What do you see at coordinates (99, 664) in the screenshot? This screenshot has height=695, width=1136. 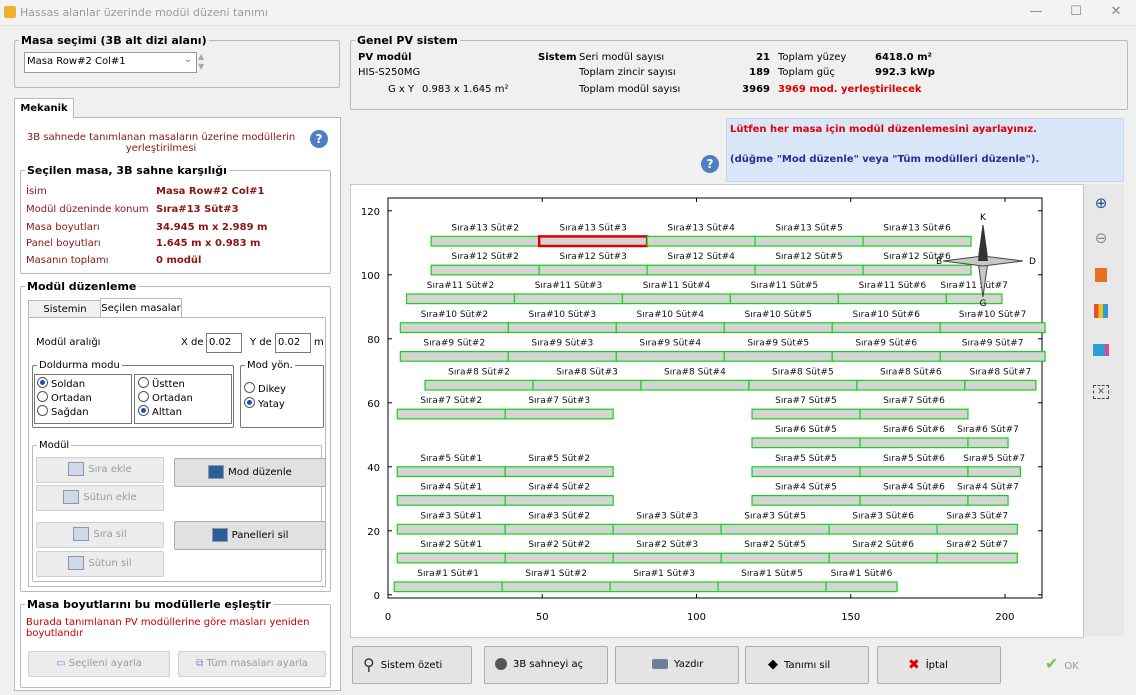 I see `adjust-selected-button: ▭ Seçileni ayarla` at bounding box center [99, 664].